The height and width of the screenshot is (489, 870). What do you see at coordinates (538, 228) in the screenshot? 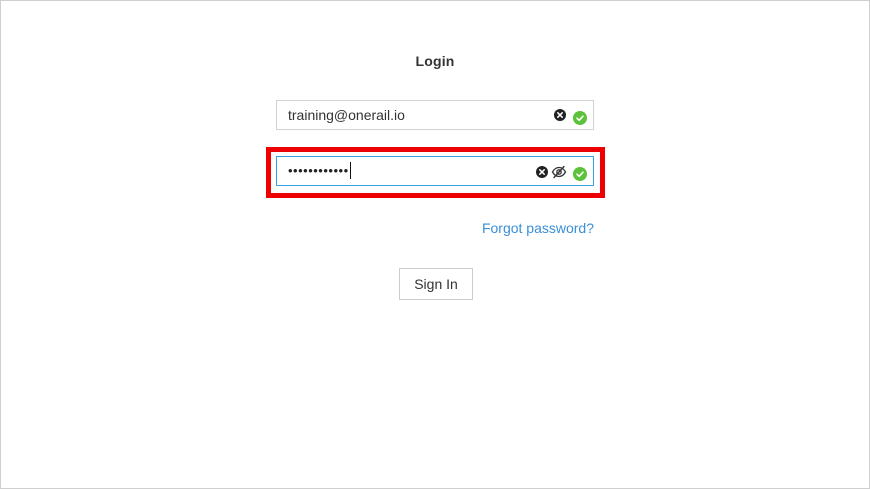
I see `forgot-password-link: Forgot password?` at bounding box center [538, 228].